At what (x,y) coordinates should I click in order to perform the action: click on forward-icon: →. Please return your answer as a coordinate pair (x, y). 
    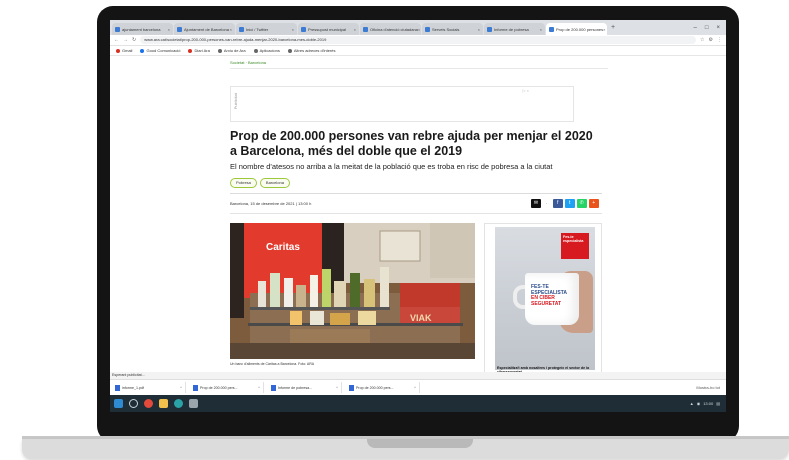
    Looking at the image, I should click on (125, 40).